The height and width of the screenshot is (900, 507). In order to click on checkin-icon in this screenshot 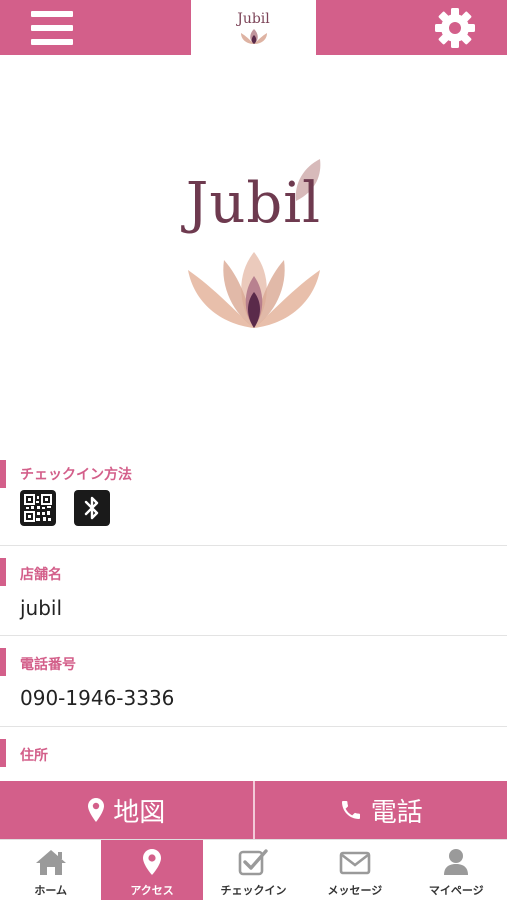, I will do `click(254, 862)`.